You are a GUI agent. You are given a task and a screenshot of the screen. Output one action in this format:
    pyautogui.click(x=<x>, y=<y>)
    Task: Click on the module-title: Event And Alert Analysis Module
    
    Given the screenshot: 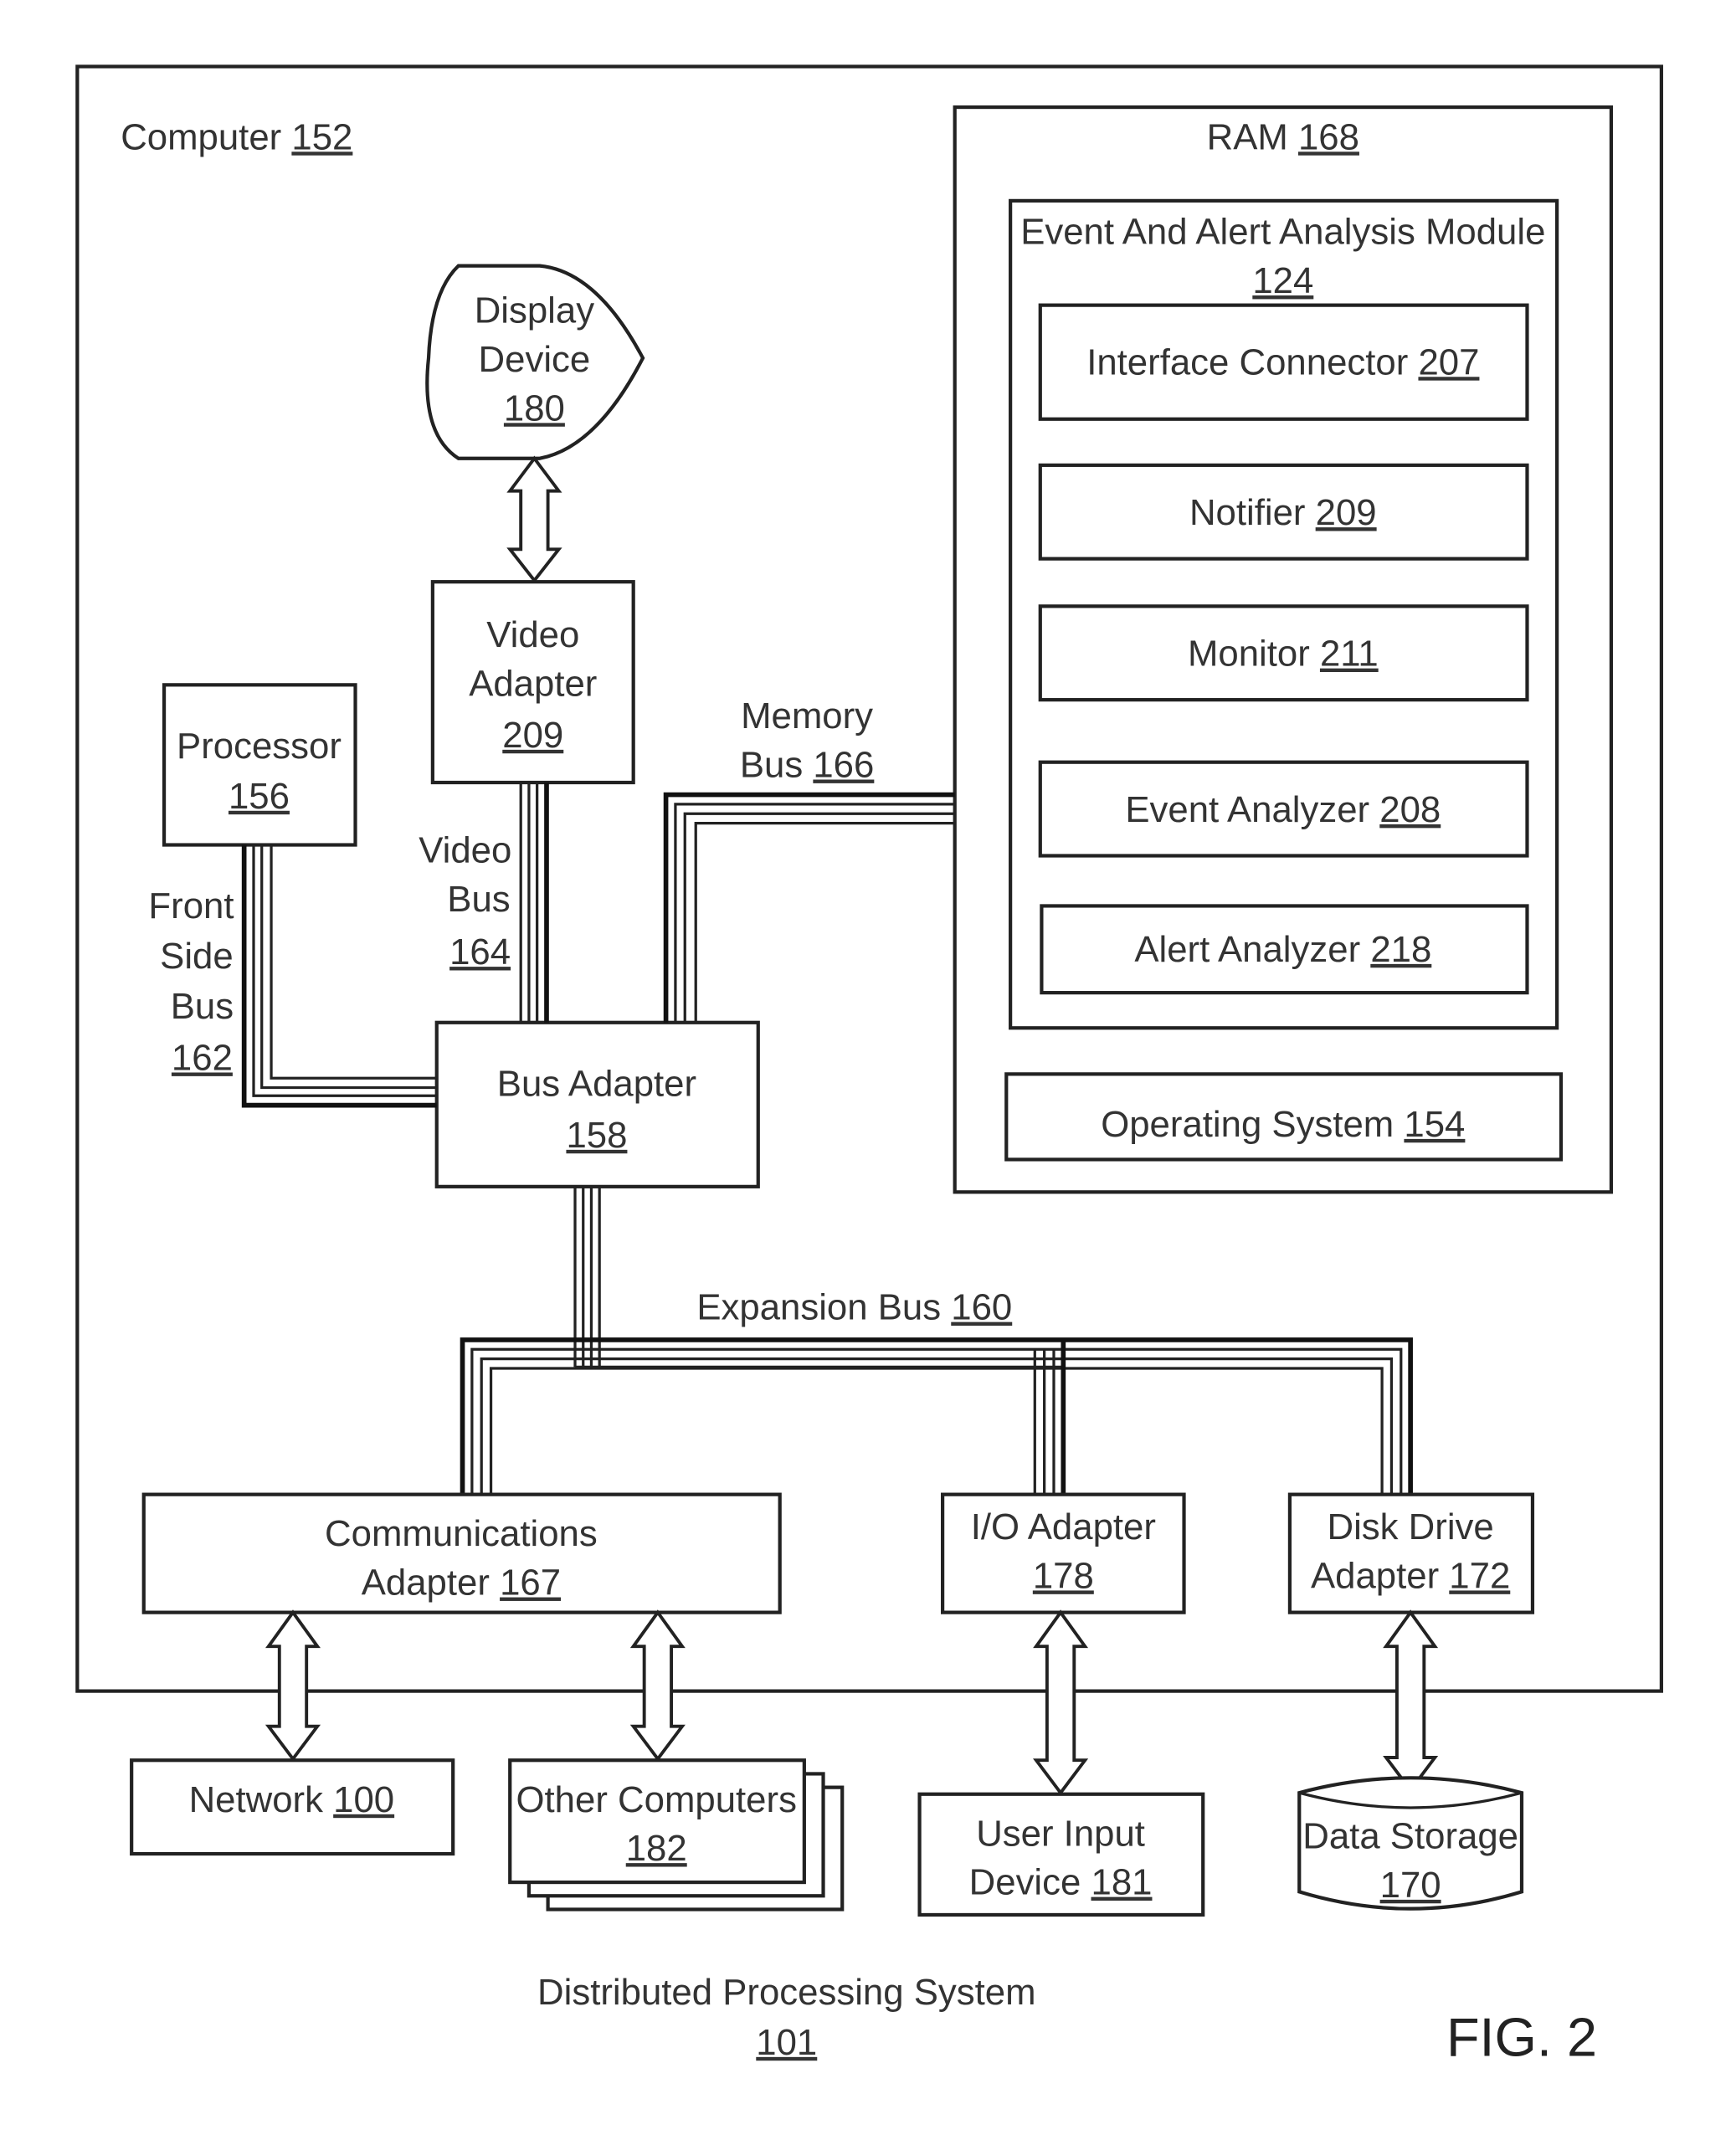 What is the action you would take?
    pyautogui.click(x=1282, y=232)
    